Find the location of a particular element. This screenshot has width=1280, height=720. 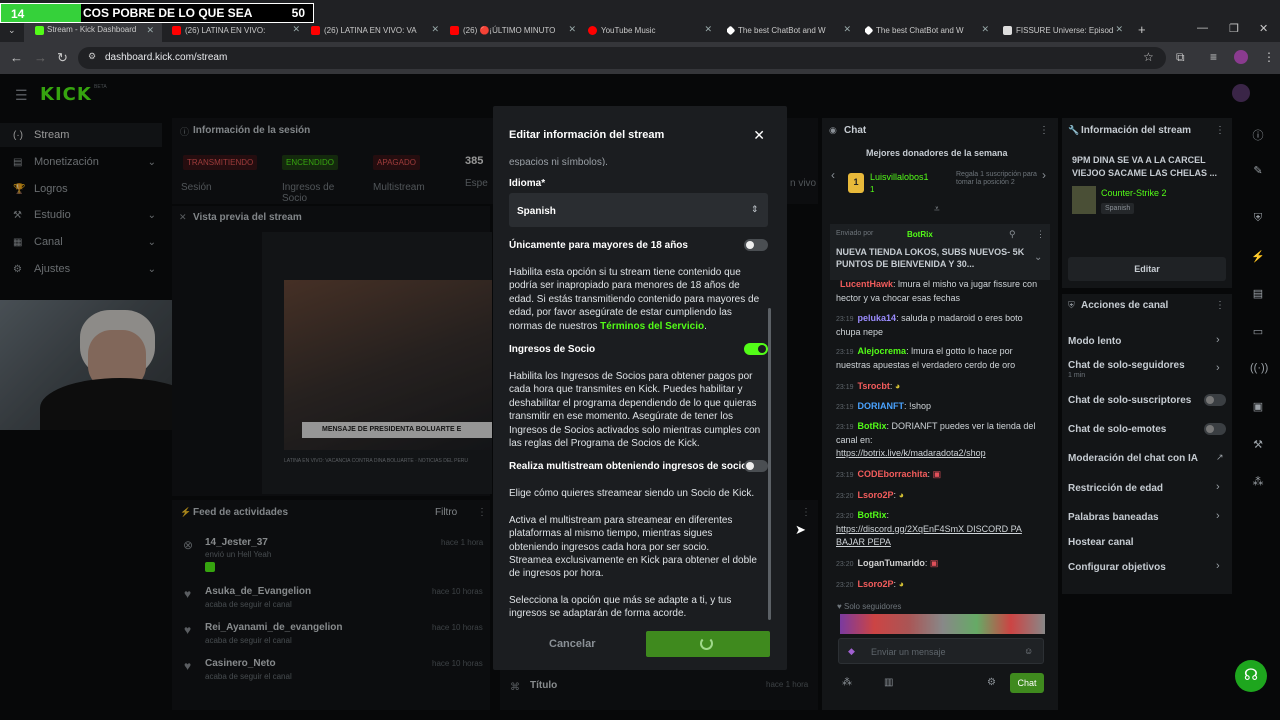

broadcast-icon: ((·)) is located at coordinates (1259, 370).